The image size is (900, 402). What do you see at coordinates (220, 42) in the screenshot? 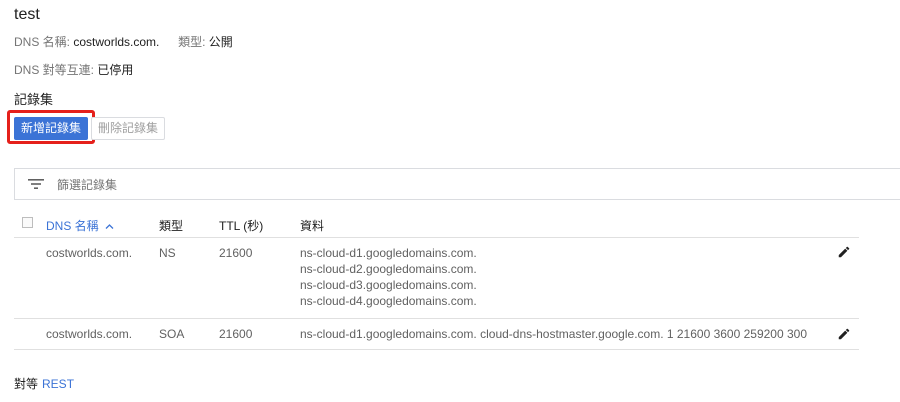
I see `type-value: 公開` at bounding box center [220, 42].